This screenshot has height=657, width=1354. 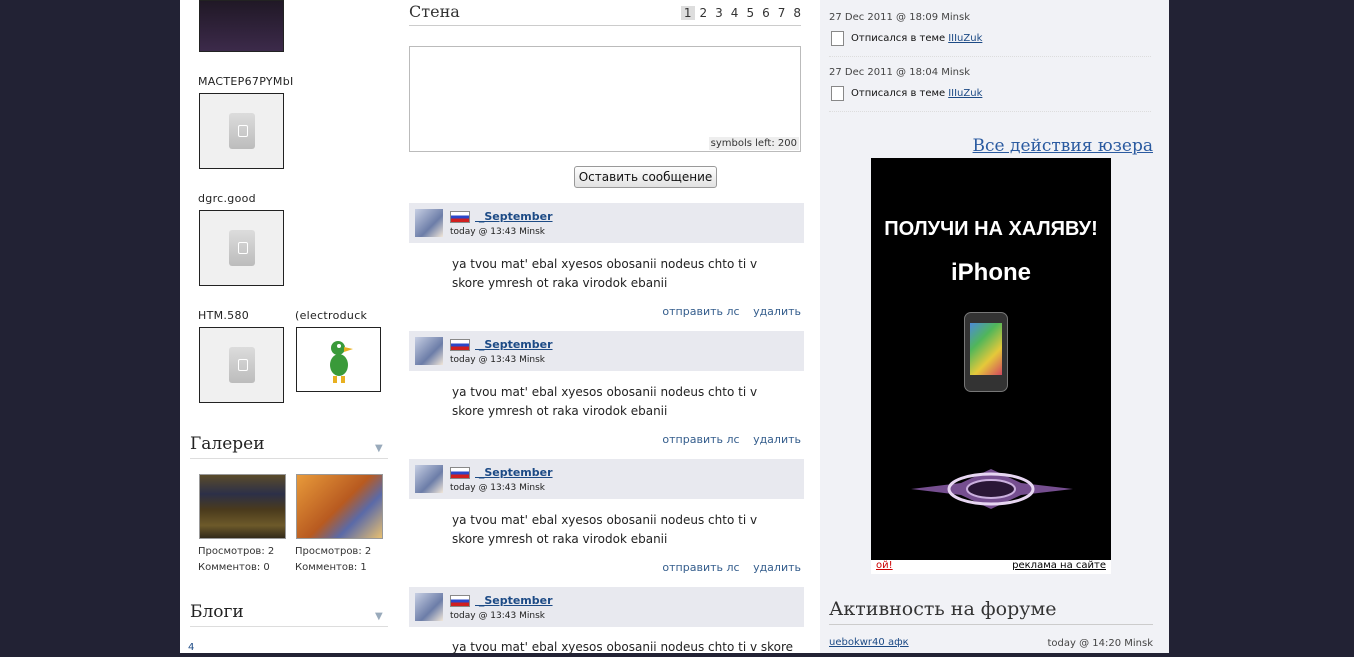 I want to click on all-actions-link: Все действия юзера, so click(x=1063, y=146).